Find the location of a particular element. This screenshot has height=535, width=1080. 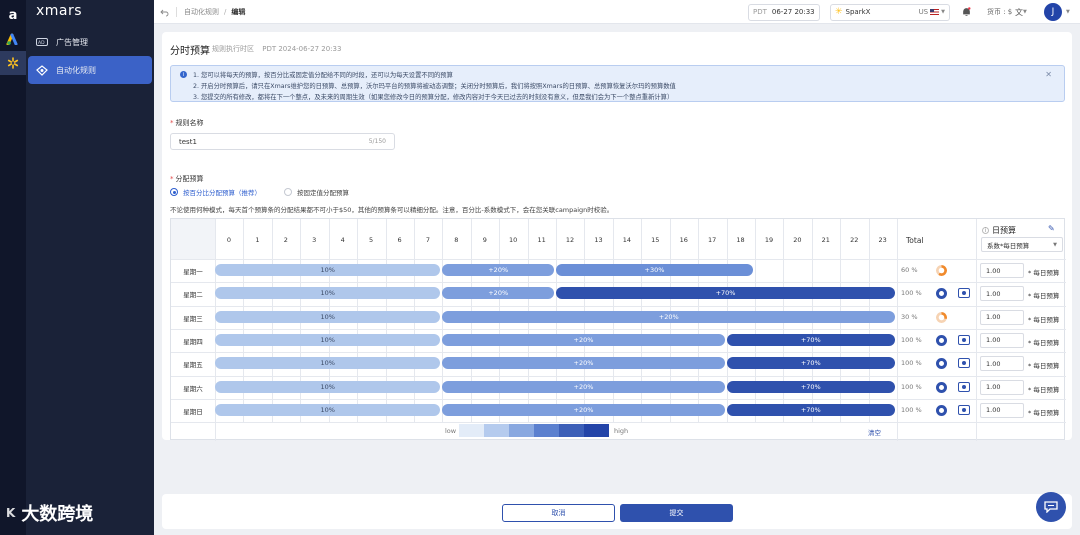

hour-label: 21 is located at coordinates (825, 240).